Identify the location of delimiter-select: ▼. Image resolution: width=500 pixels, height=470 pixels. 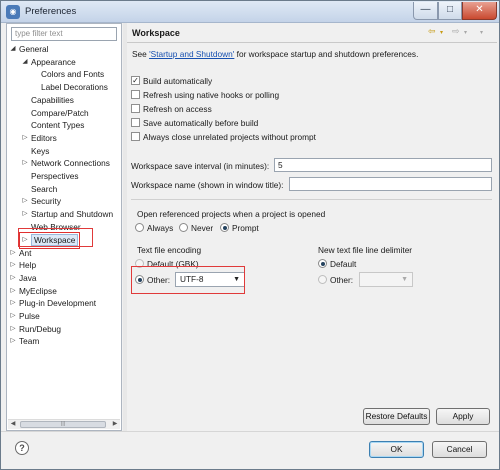
(386, 279).